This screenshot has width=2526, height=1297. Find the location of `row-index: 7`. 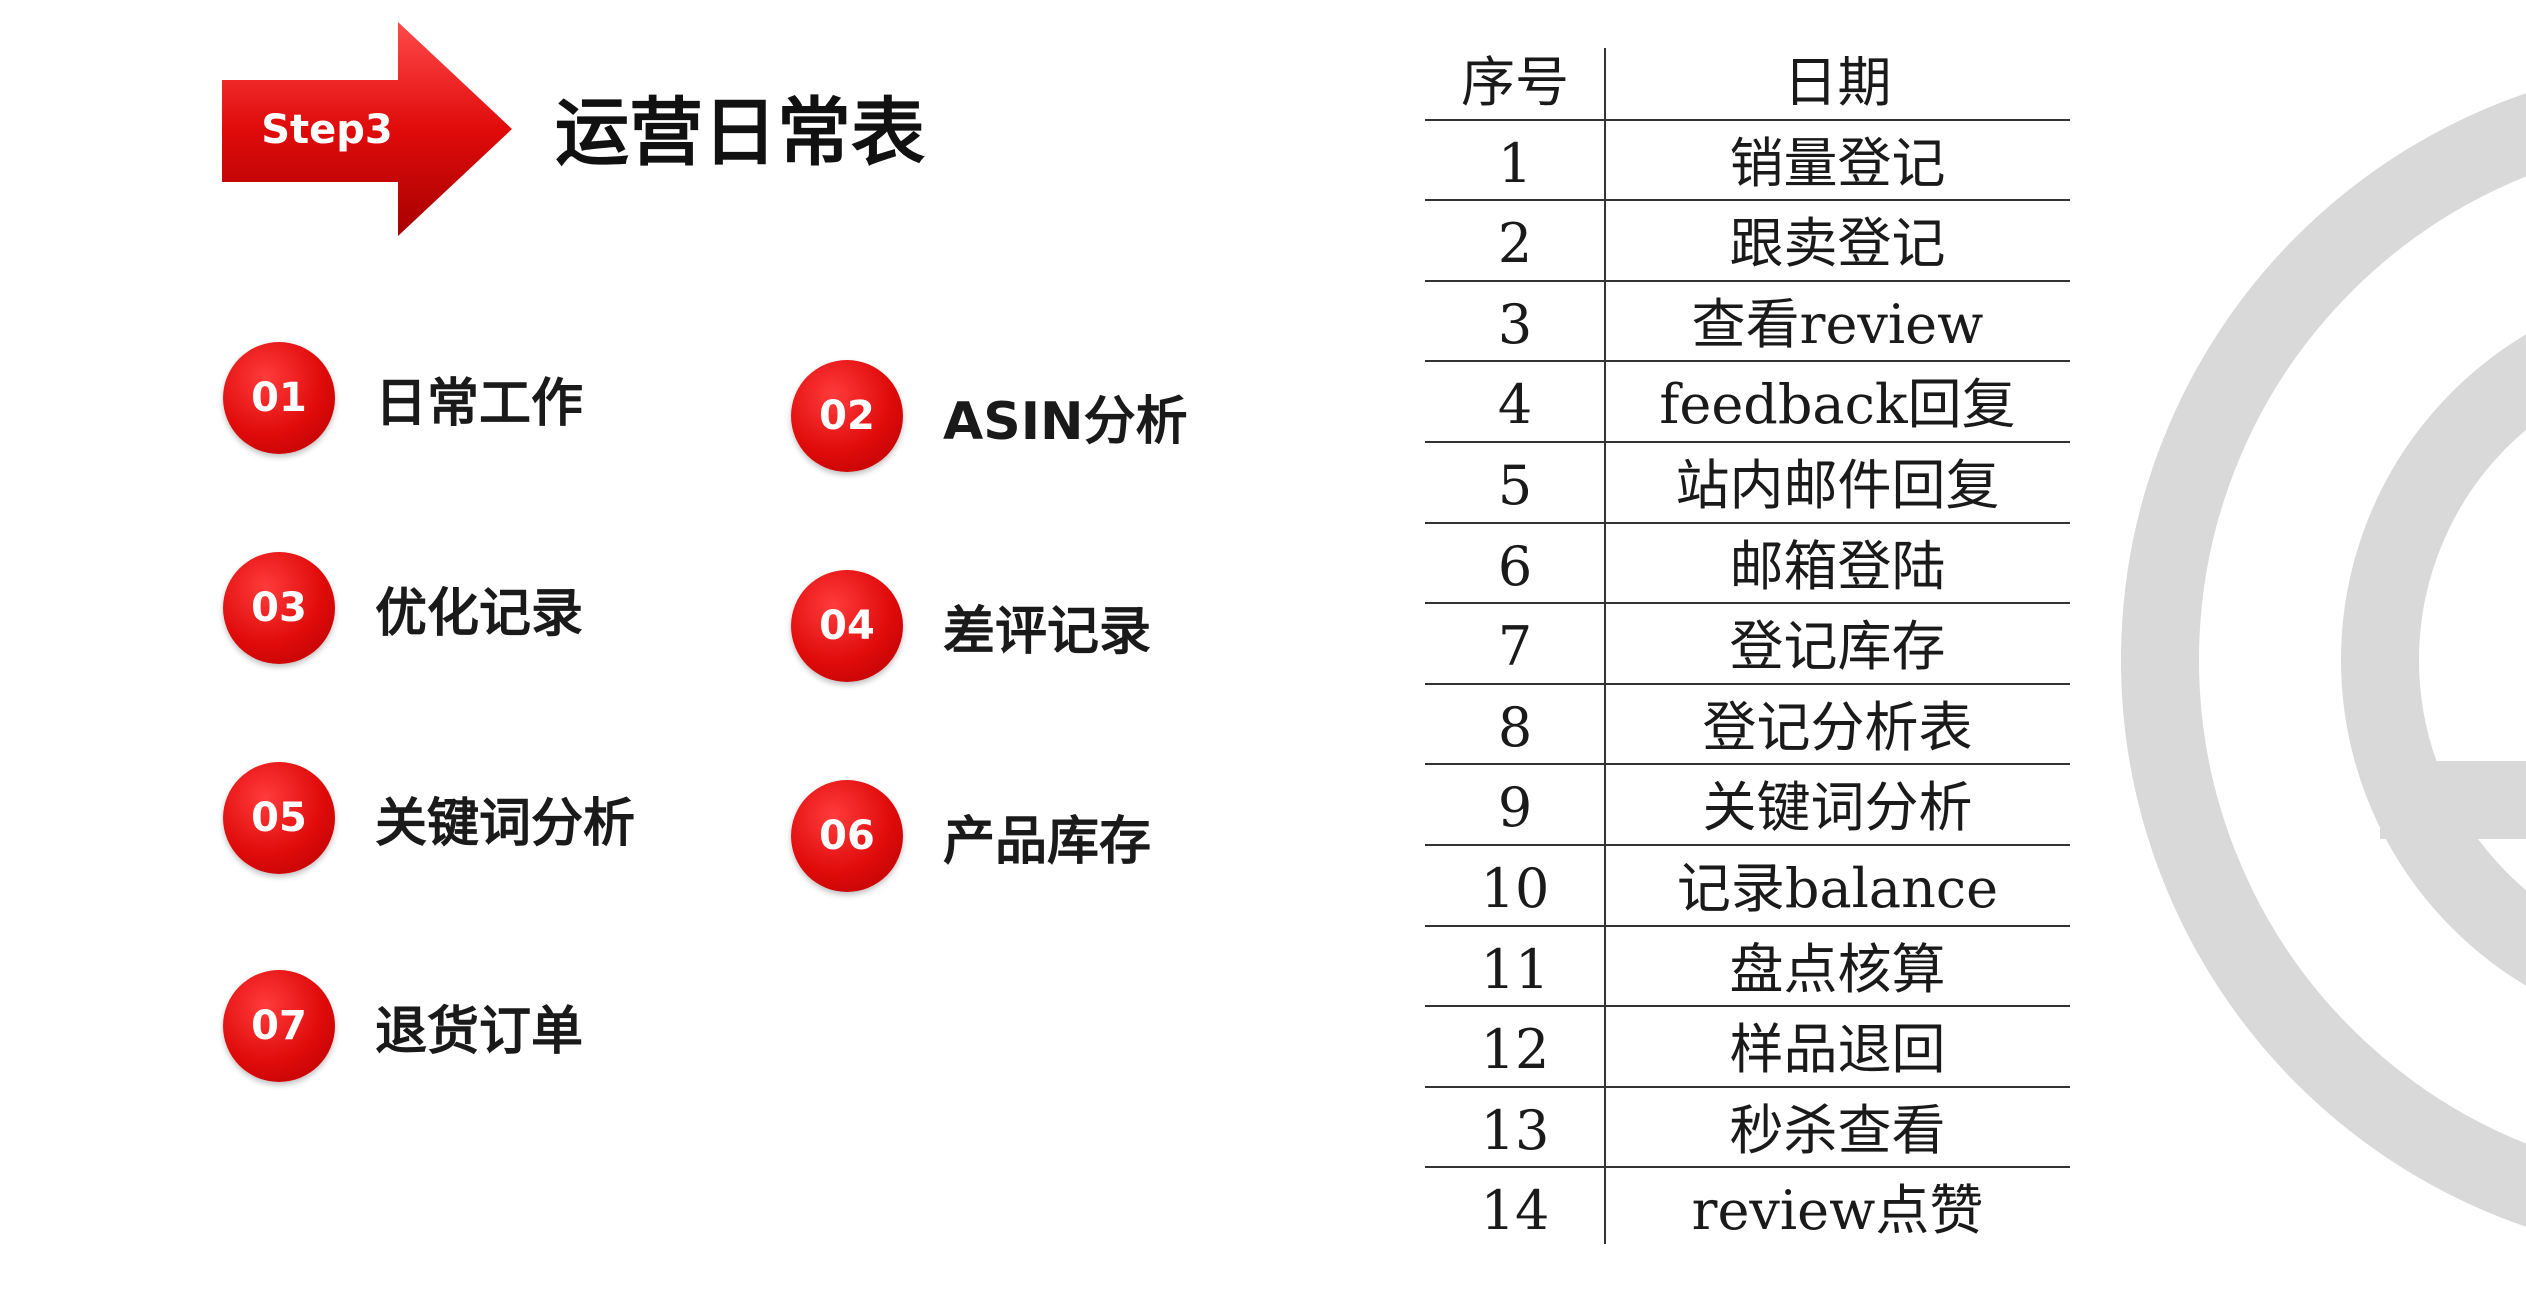

row-index: 7 is located at coordinates (1515, 647).